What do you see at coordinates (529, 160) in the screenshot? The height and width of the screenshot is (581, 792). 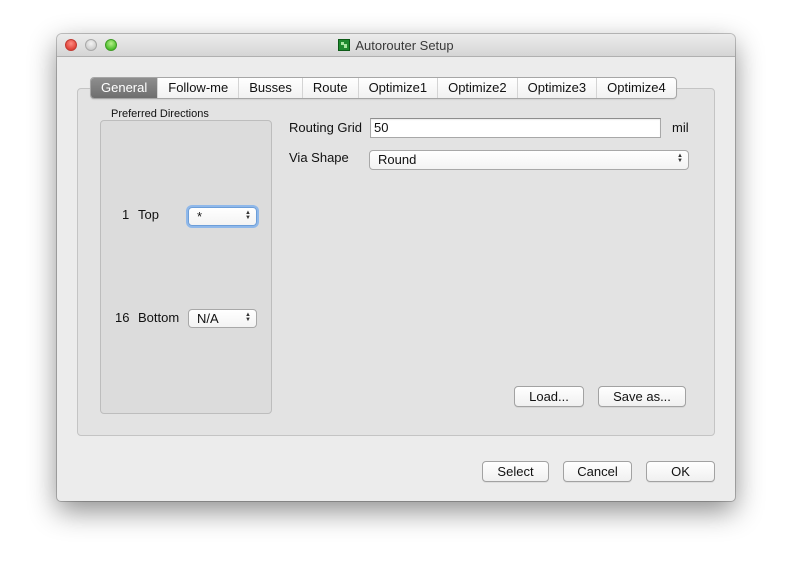 I see `via-shape-select: Round ▲ ▼` at bounding box center [529, 160].